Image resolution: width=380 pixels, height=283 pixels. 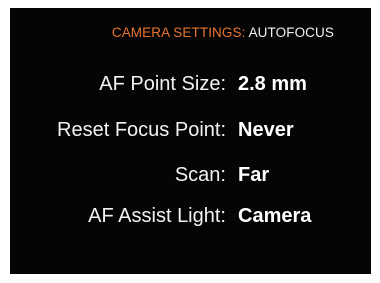 I want to click on setting-value: Never, so click(x=266, y=130).